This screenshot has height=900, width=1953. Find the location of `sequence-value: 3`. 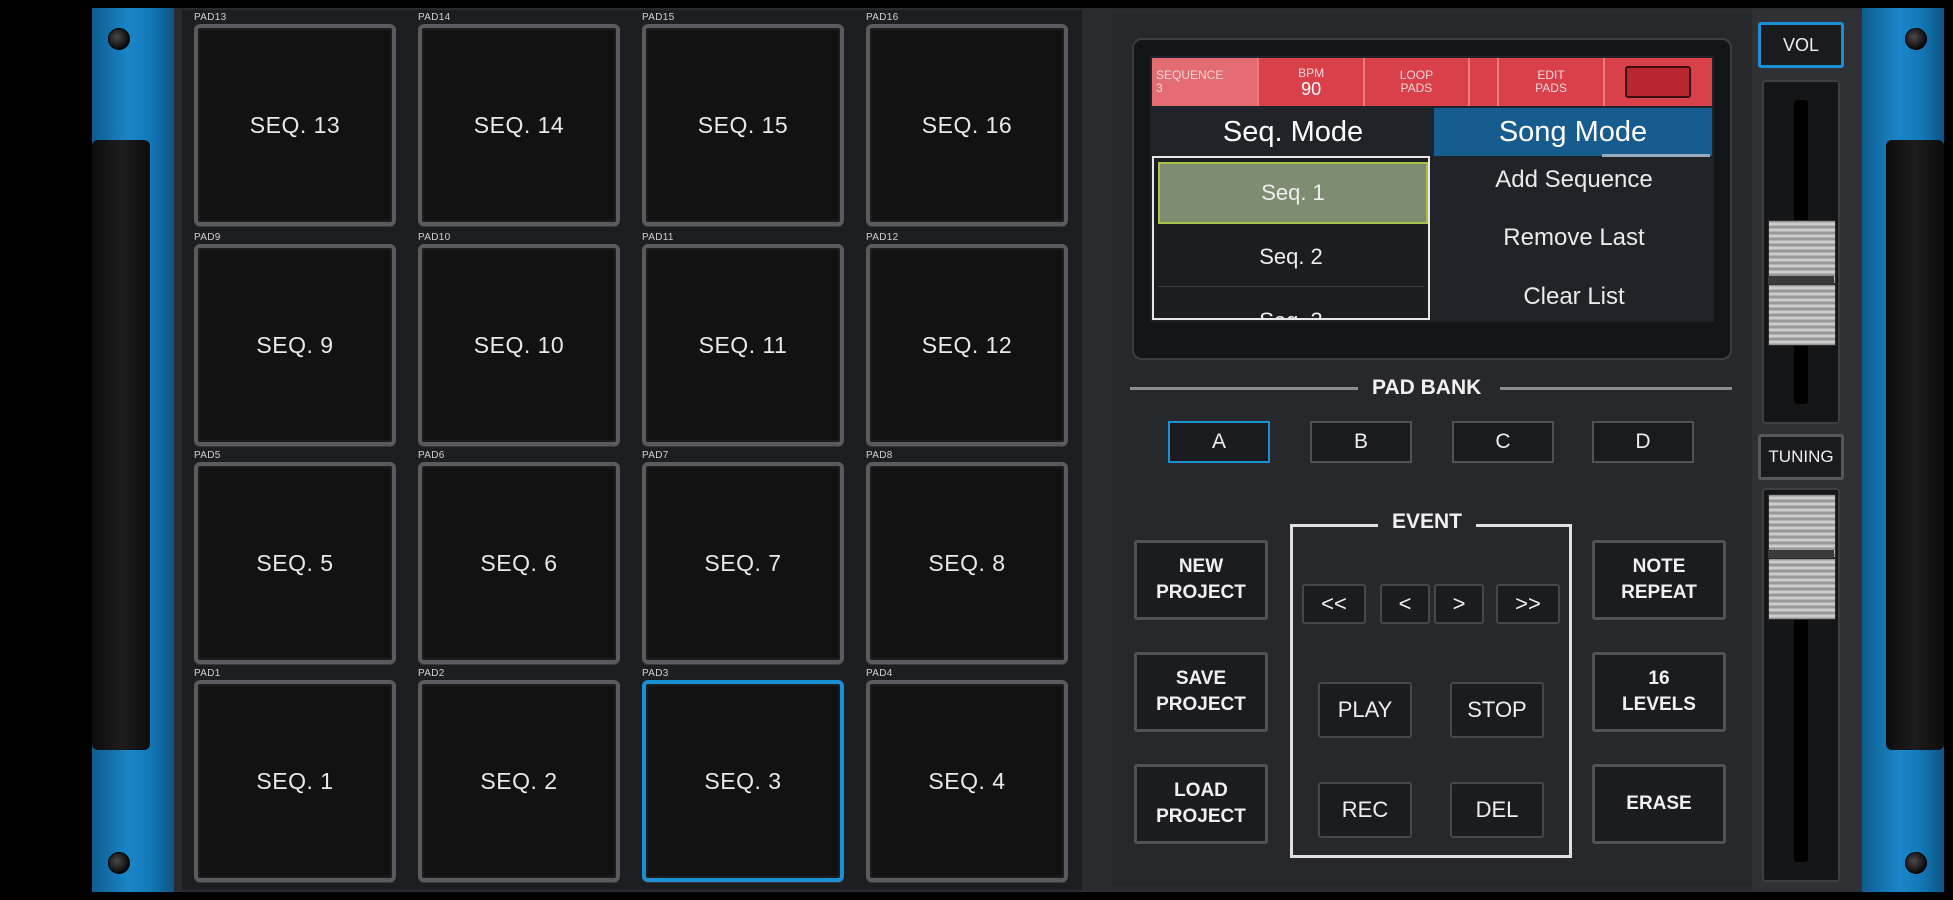

sequence-value: 3 is located at coordinates (1159, 88).